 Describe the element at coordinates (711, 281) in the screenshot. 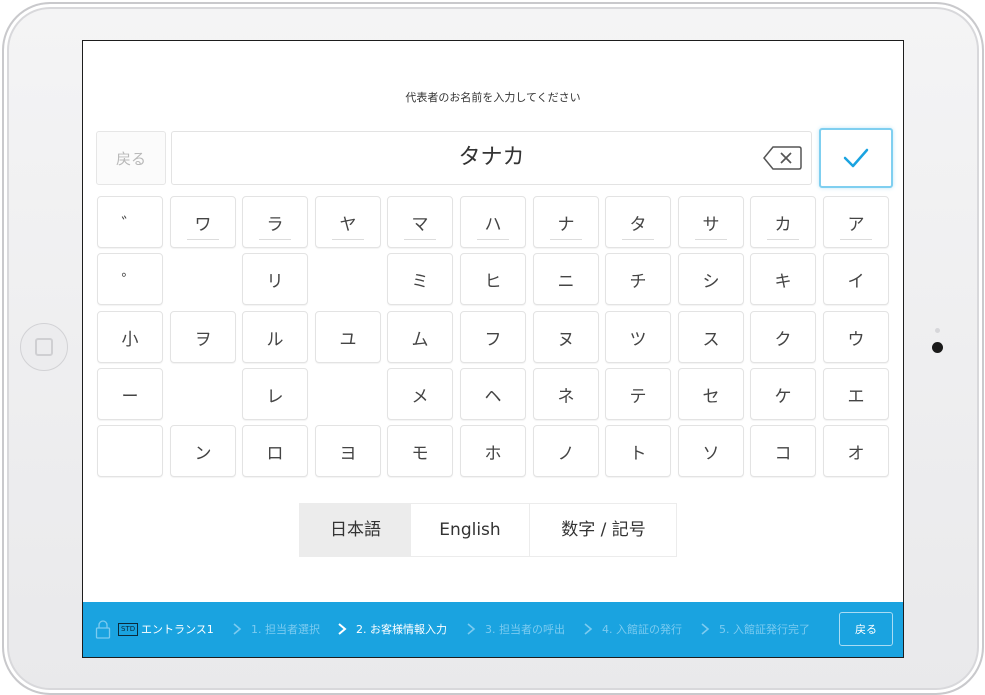

I see `key-label: シ` at that location.